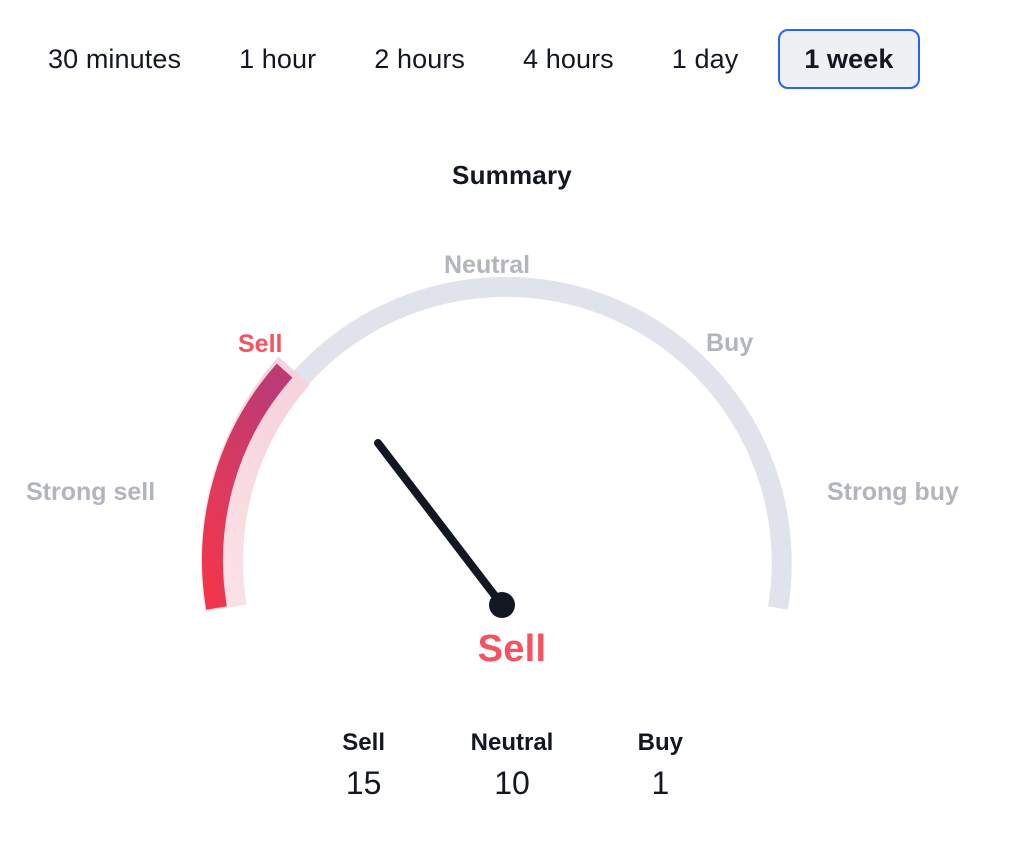  I want to click on count-cell-neutral: Neutral 10, so click(512, 767).